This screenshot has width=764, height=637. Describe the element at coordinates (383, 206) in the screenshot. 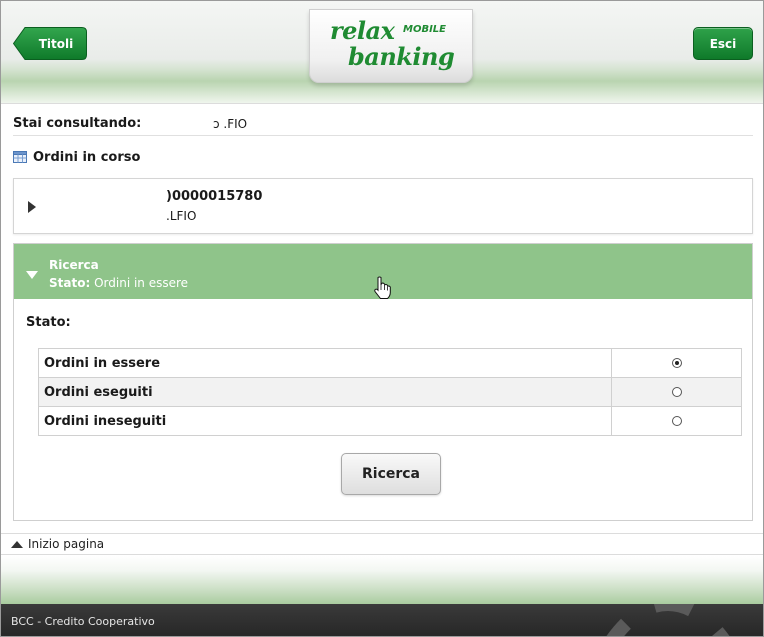

I see `account-item: )0000015780 .LFIO` at that location.